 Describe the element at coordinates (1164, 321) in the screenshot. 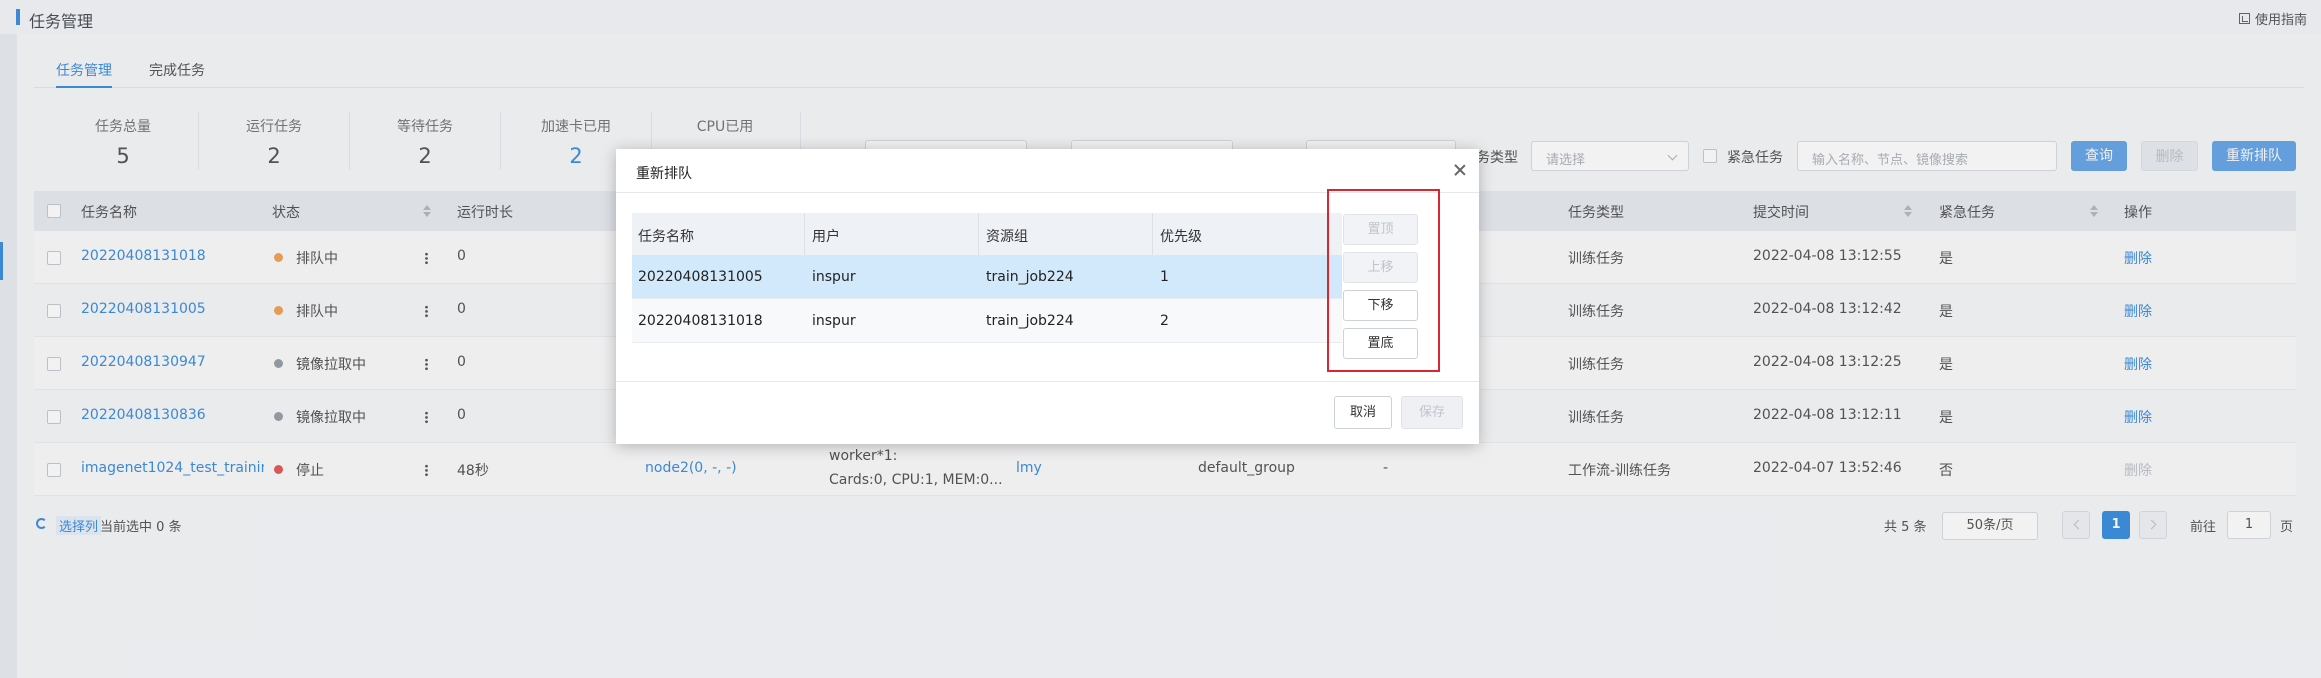

I see `queue-priority: 2` at that location.